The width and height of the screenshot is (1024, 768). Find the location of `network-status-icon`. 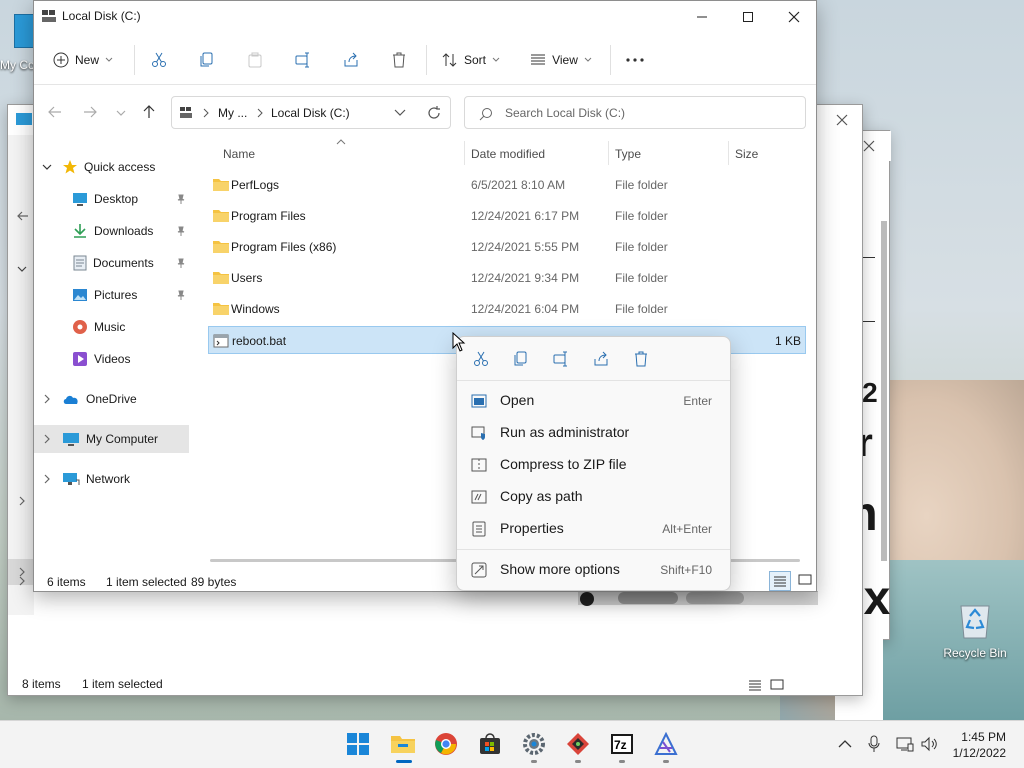

network-status-icon is located at coordinates (905, 744).